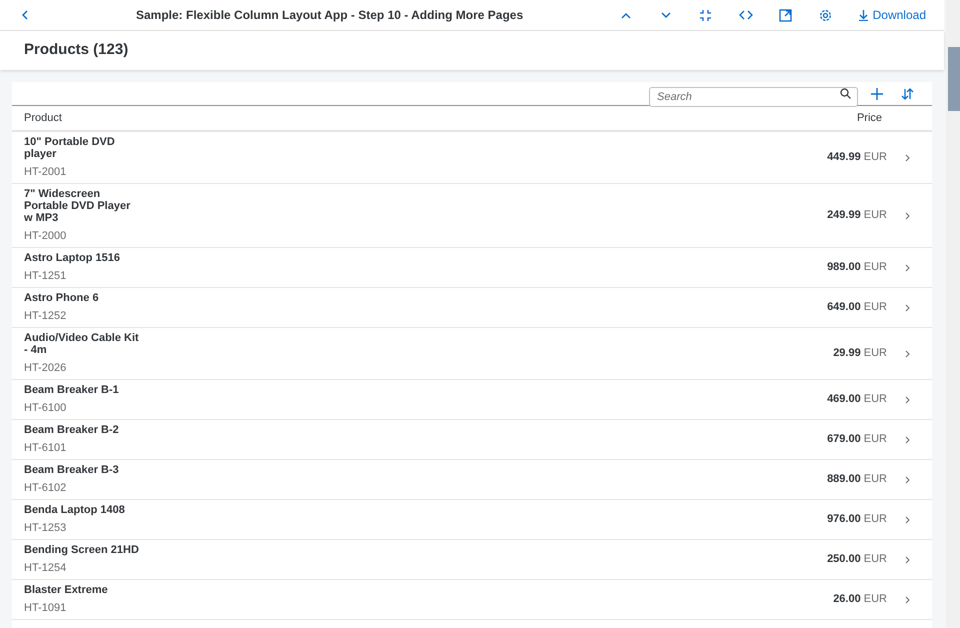 The width and height of the screenshot is (960, 628). I want to click on table-row: Astro Laptop 1516 HT-1251 989.00 EUR, so click(472, 268).